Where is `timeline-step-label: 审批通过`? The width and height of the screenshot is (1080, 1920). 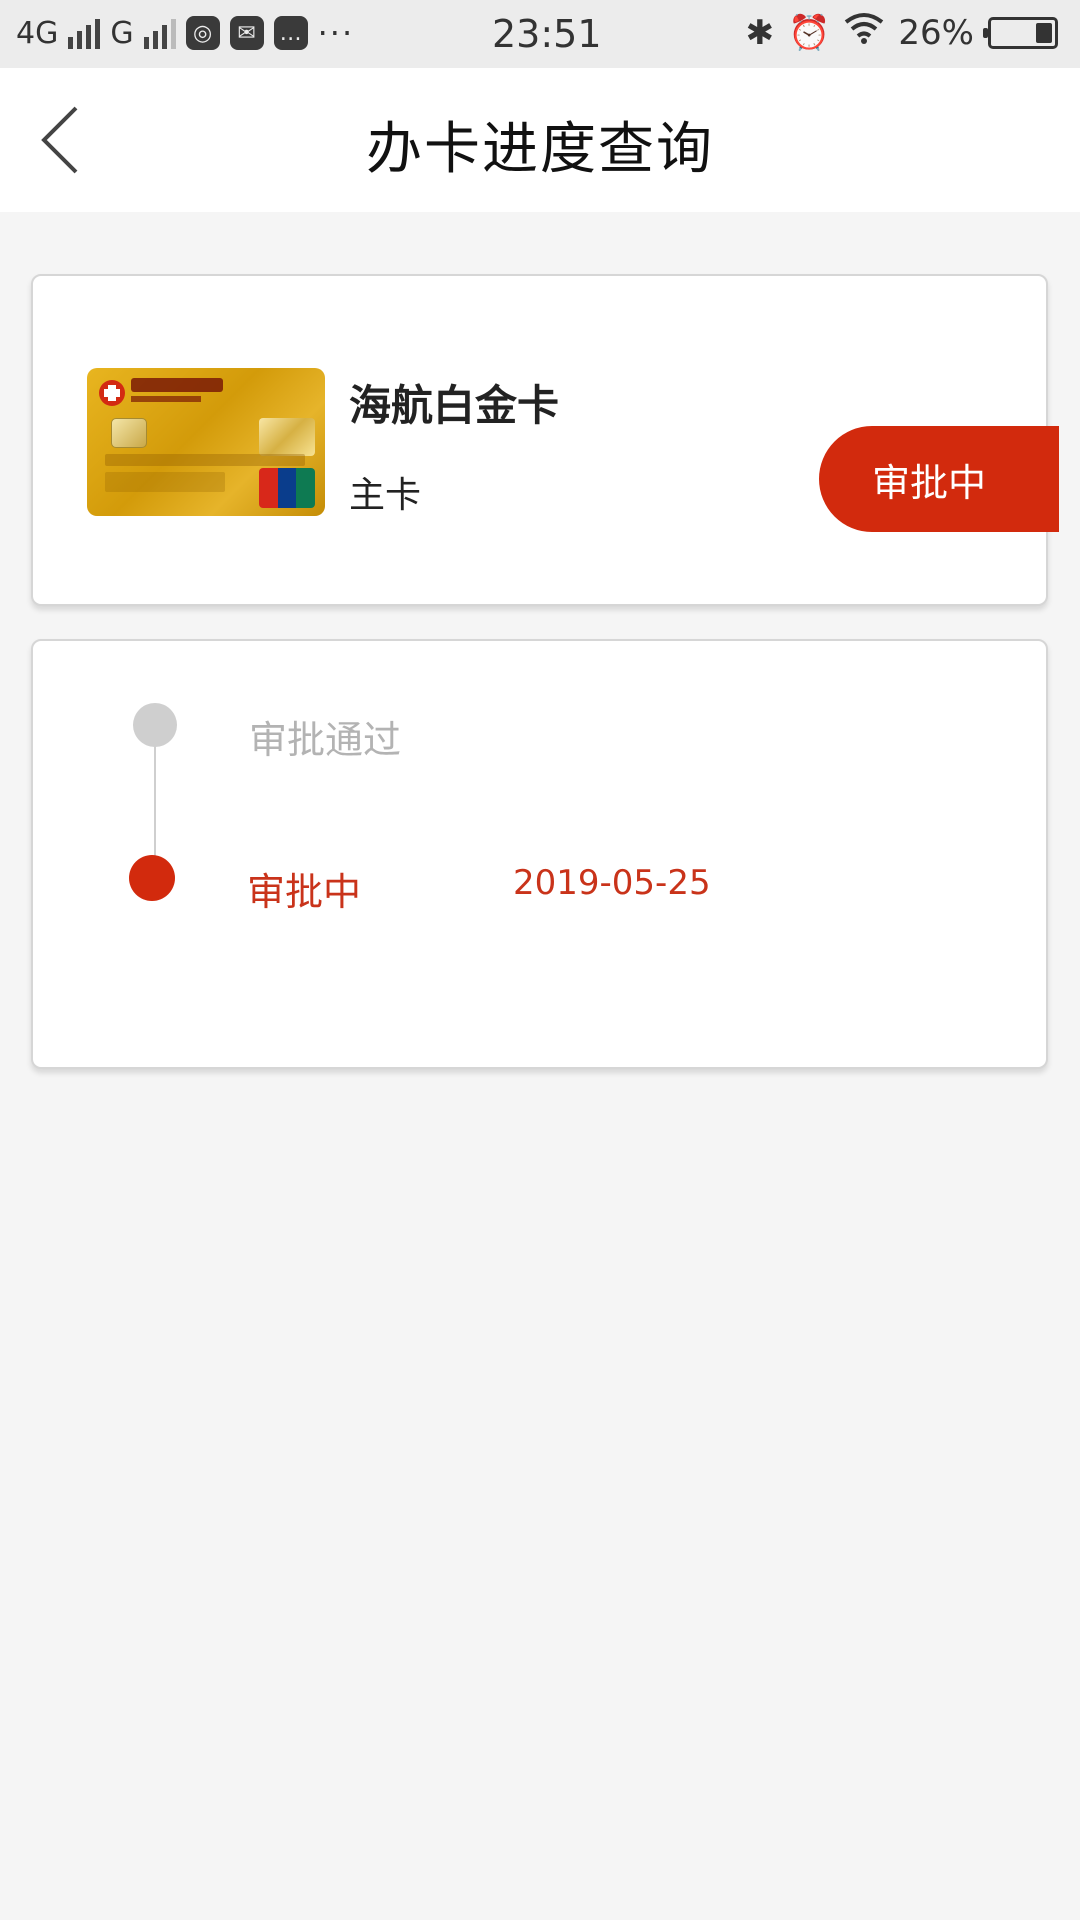
timeline-step-label: 审批通过 is located at coordinates (325, 740).